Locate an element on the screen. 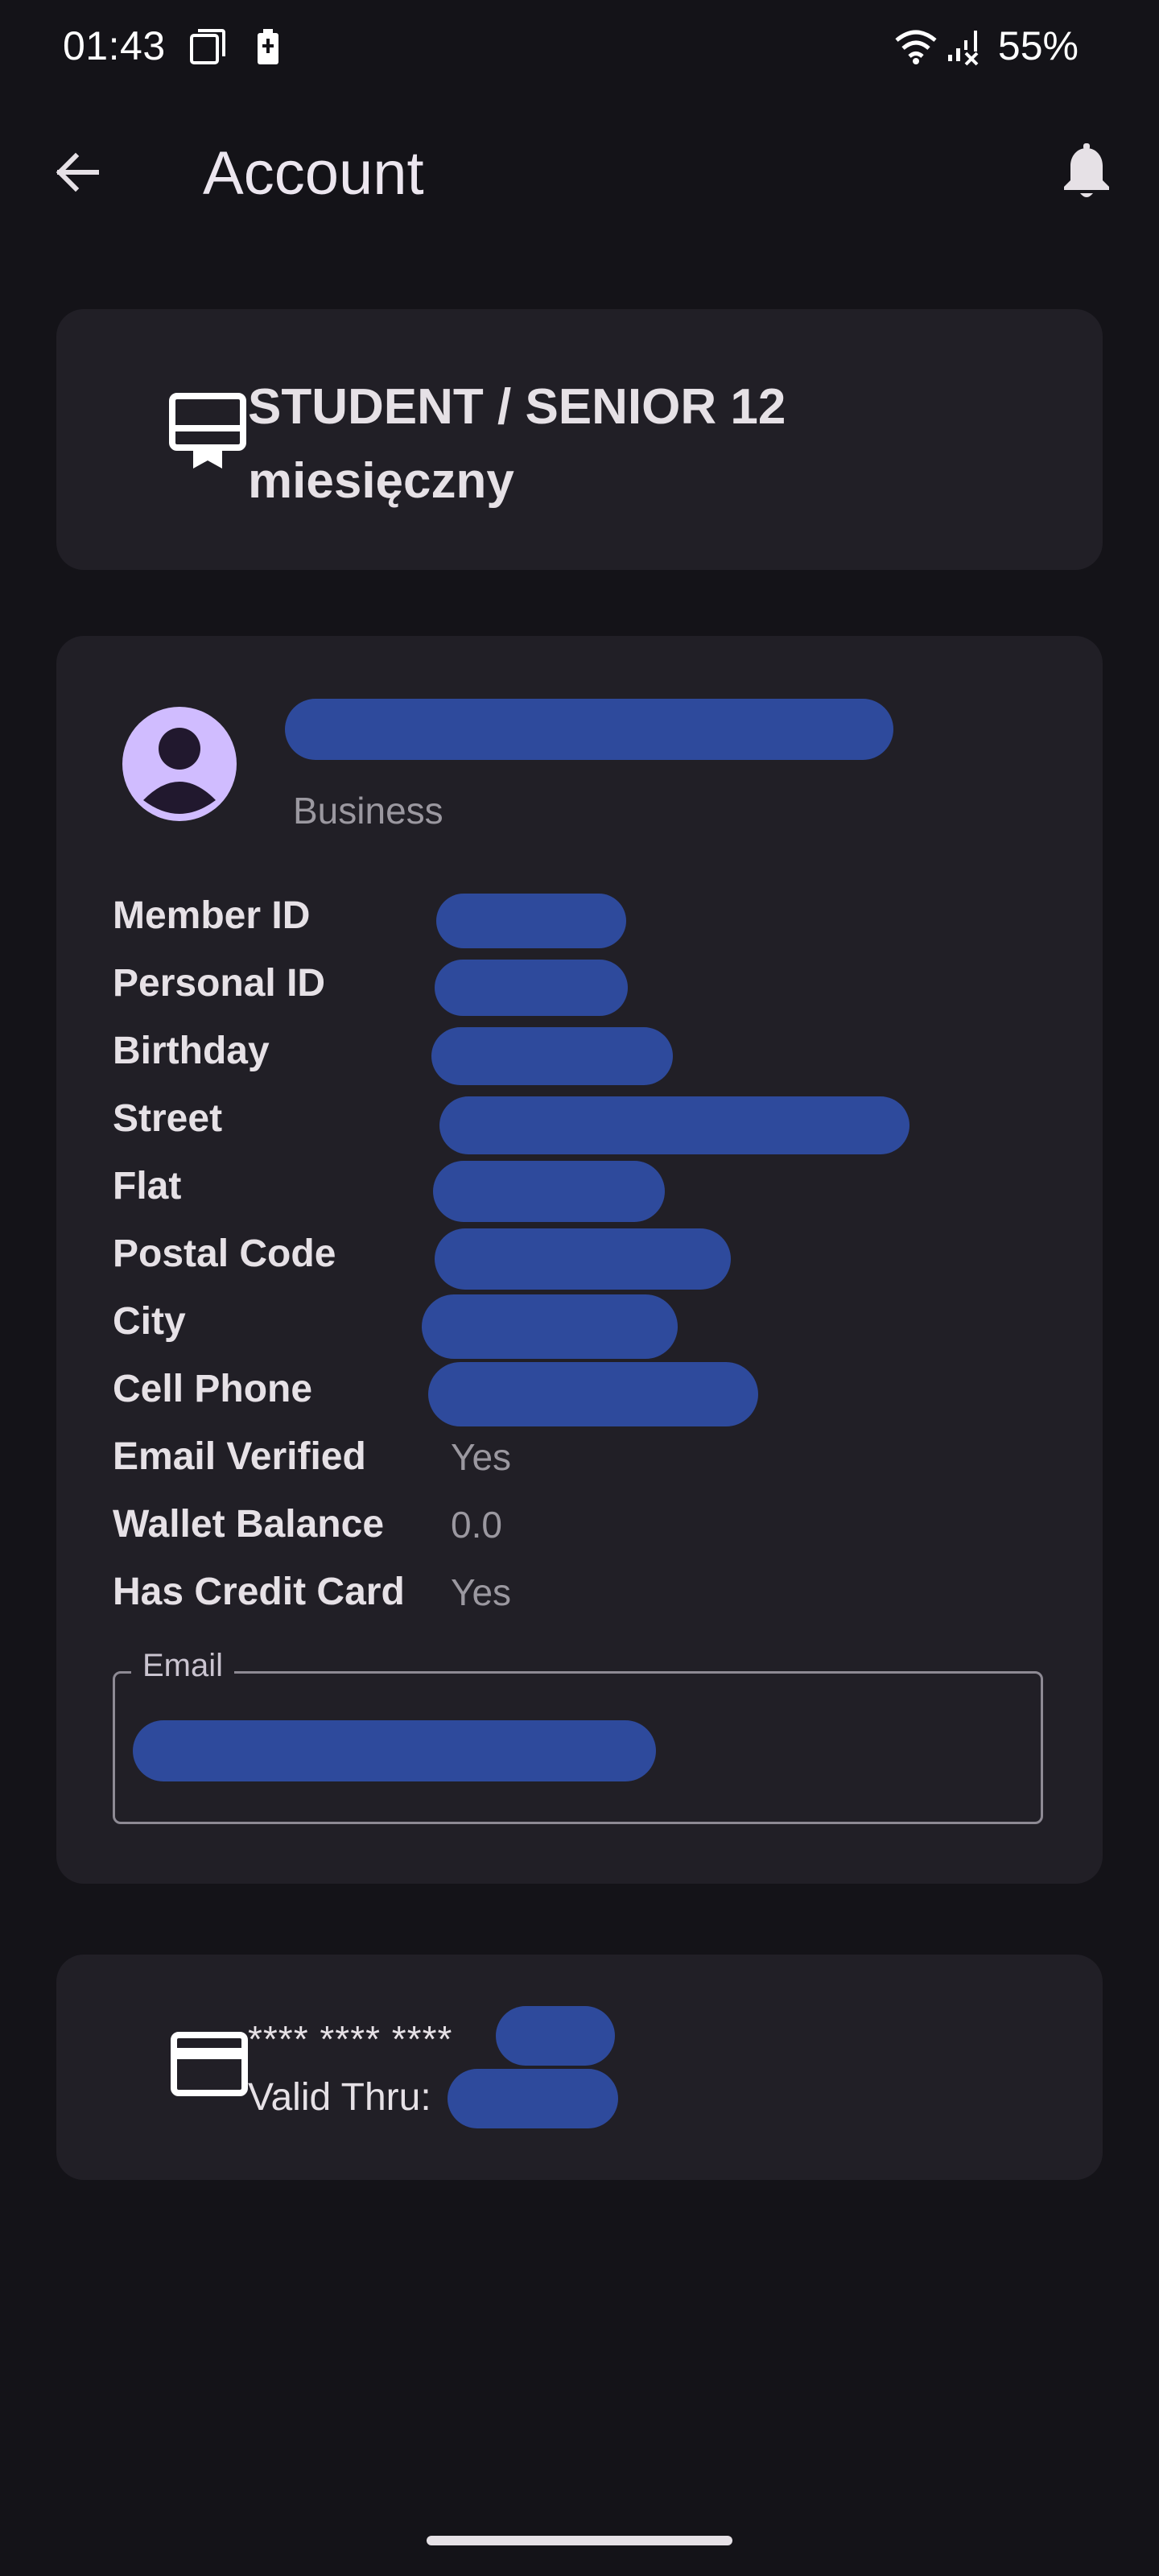 The width and height of the screenshot is (1159, 2576). info-row-street: Street is located at coordinates (575, 1119).